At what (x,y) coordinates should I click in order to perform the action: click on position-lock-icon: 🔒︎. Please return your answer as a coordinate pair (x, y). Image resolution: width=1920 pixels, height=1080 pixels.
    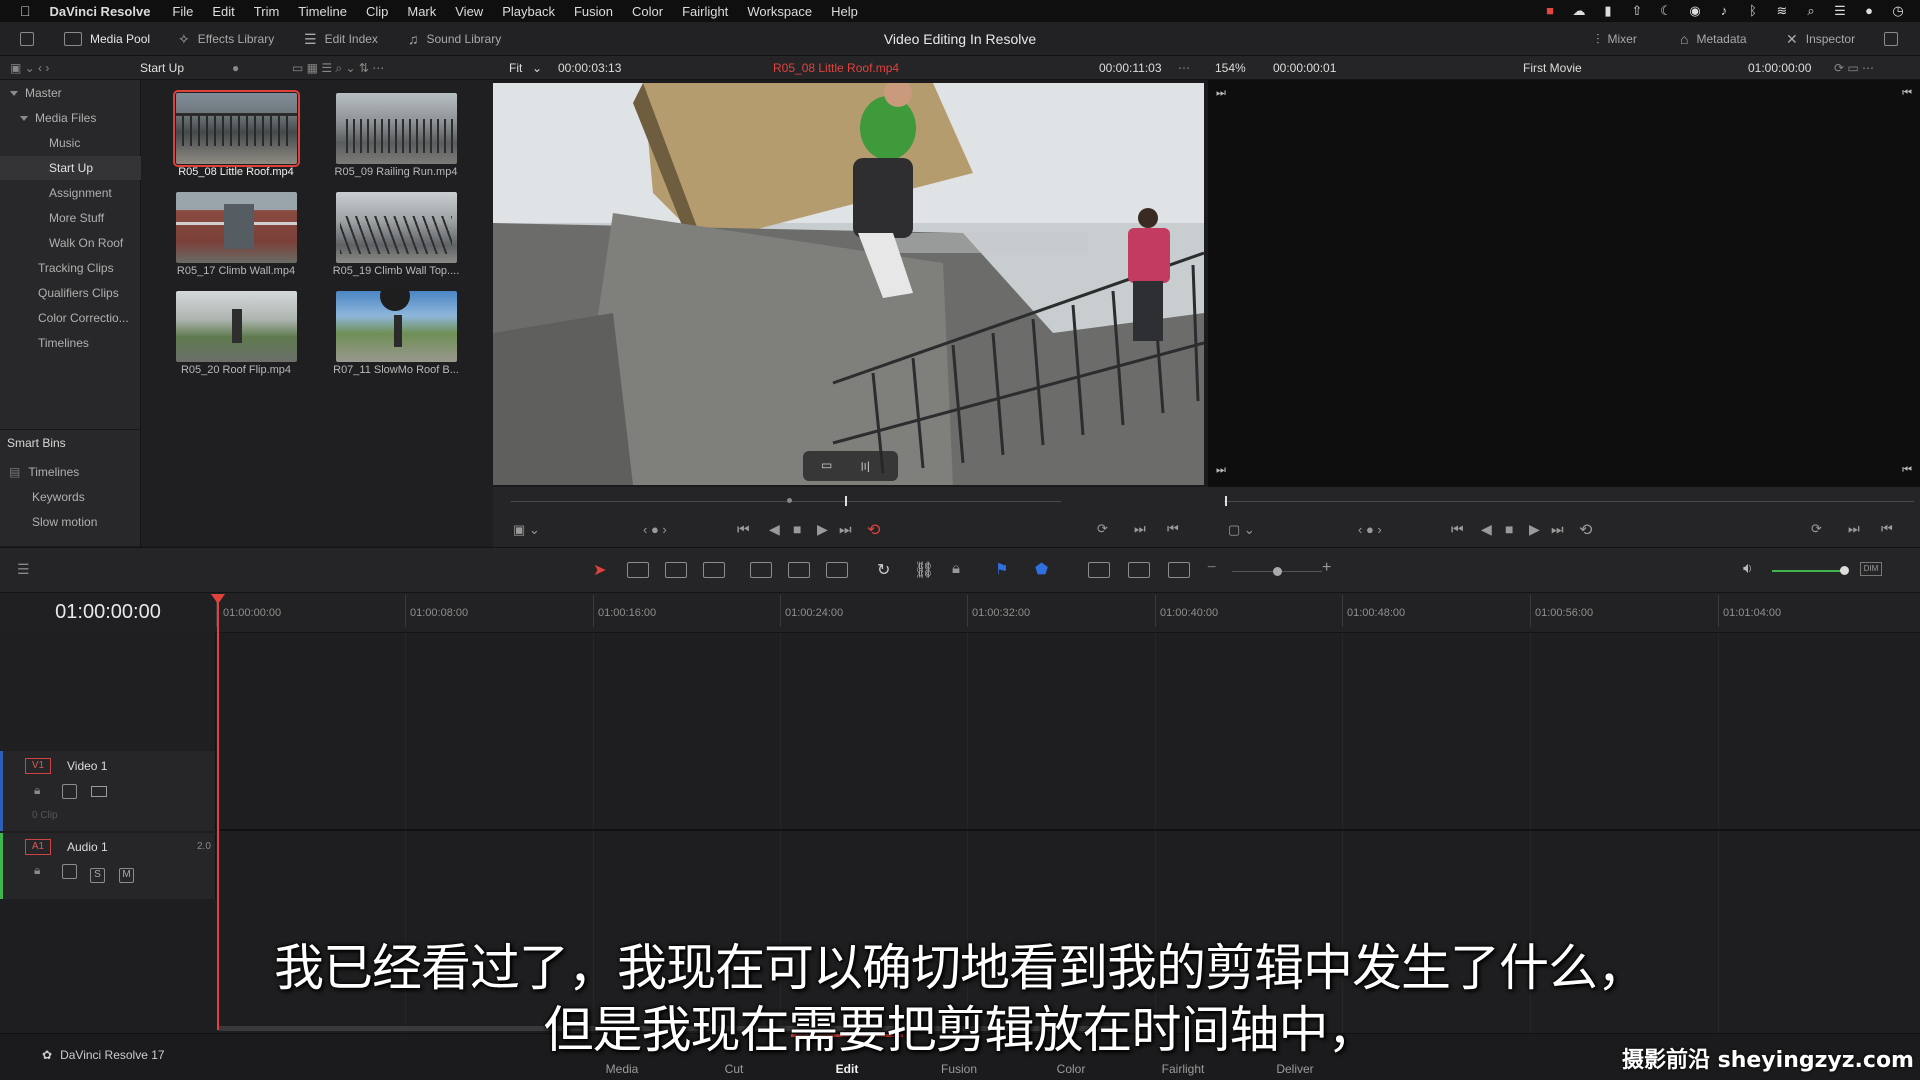
    Looking at the image, I should click on (956, 568).